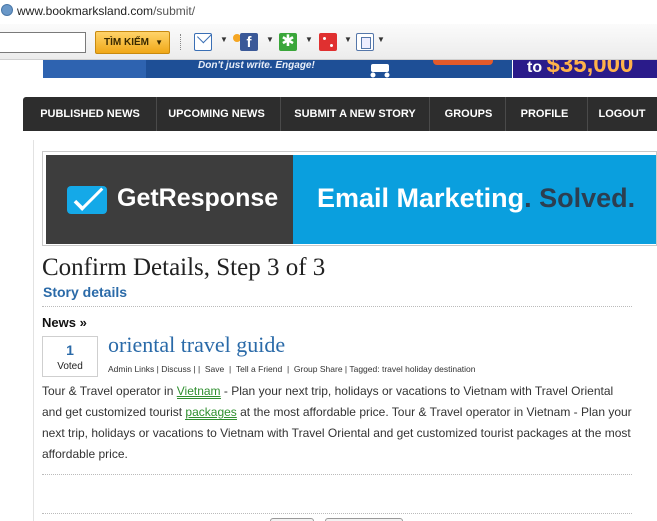 The height and width of the screenshot is (521, 657). I want to click on save-link: Save, so click(214, 369).